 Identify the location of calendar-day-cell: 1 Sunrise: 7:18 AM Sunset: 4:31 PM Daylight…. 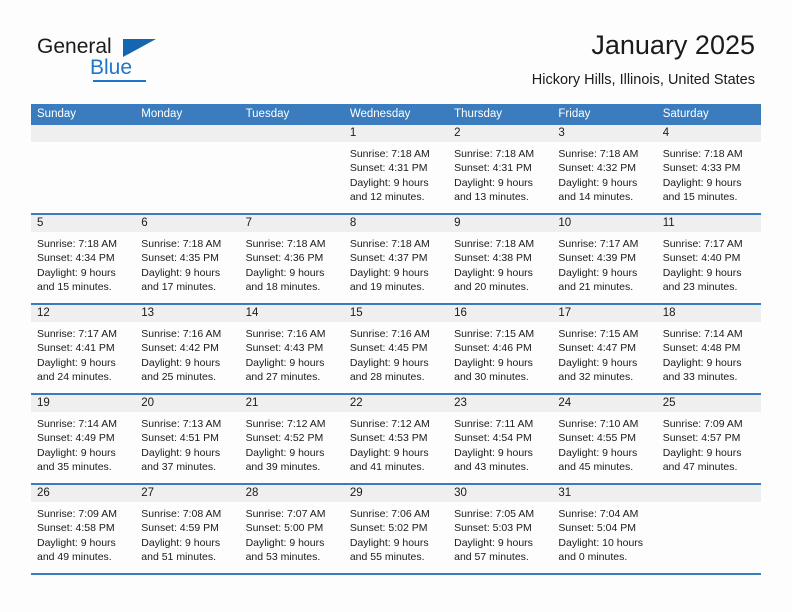
(396, 169).